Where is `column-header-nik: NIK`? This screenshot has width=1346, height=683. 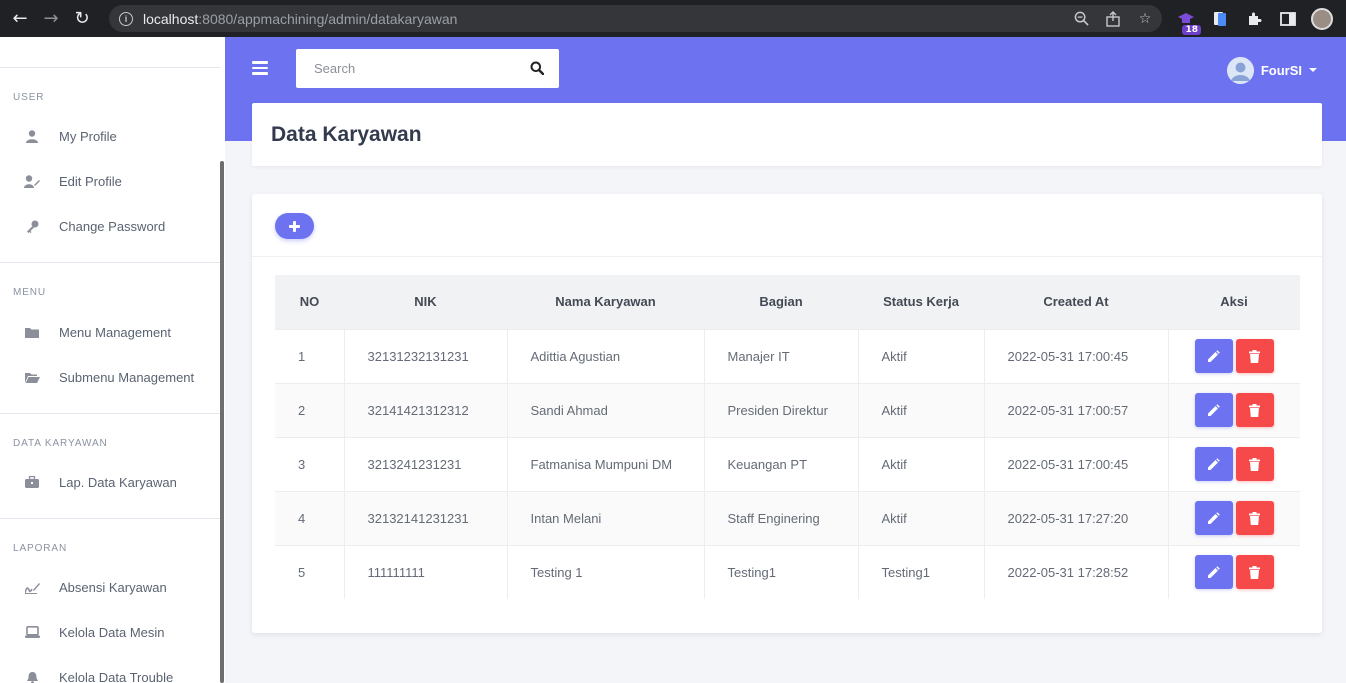 column-header-nik: NIK is located at coordinates (425, 302).